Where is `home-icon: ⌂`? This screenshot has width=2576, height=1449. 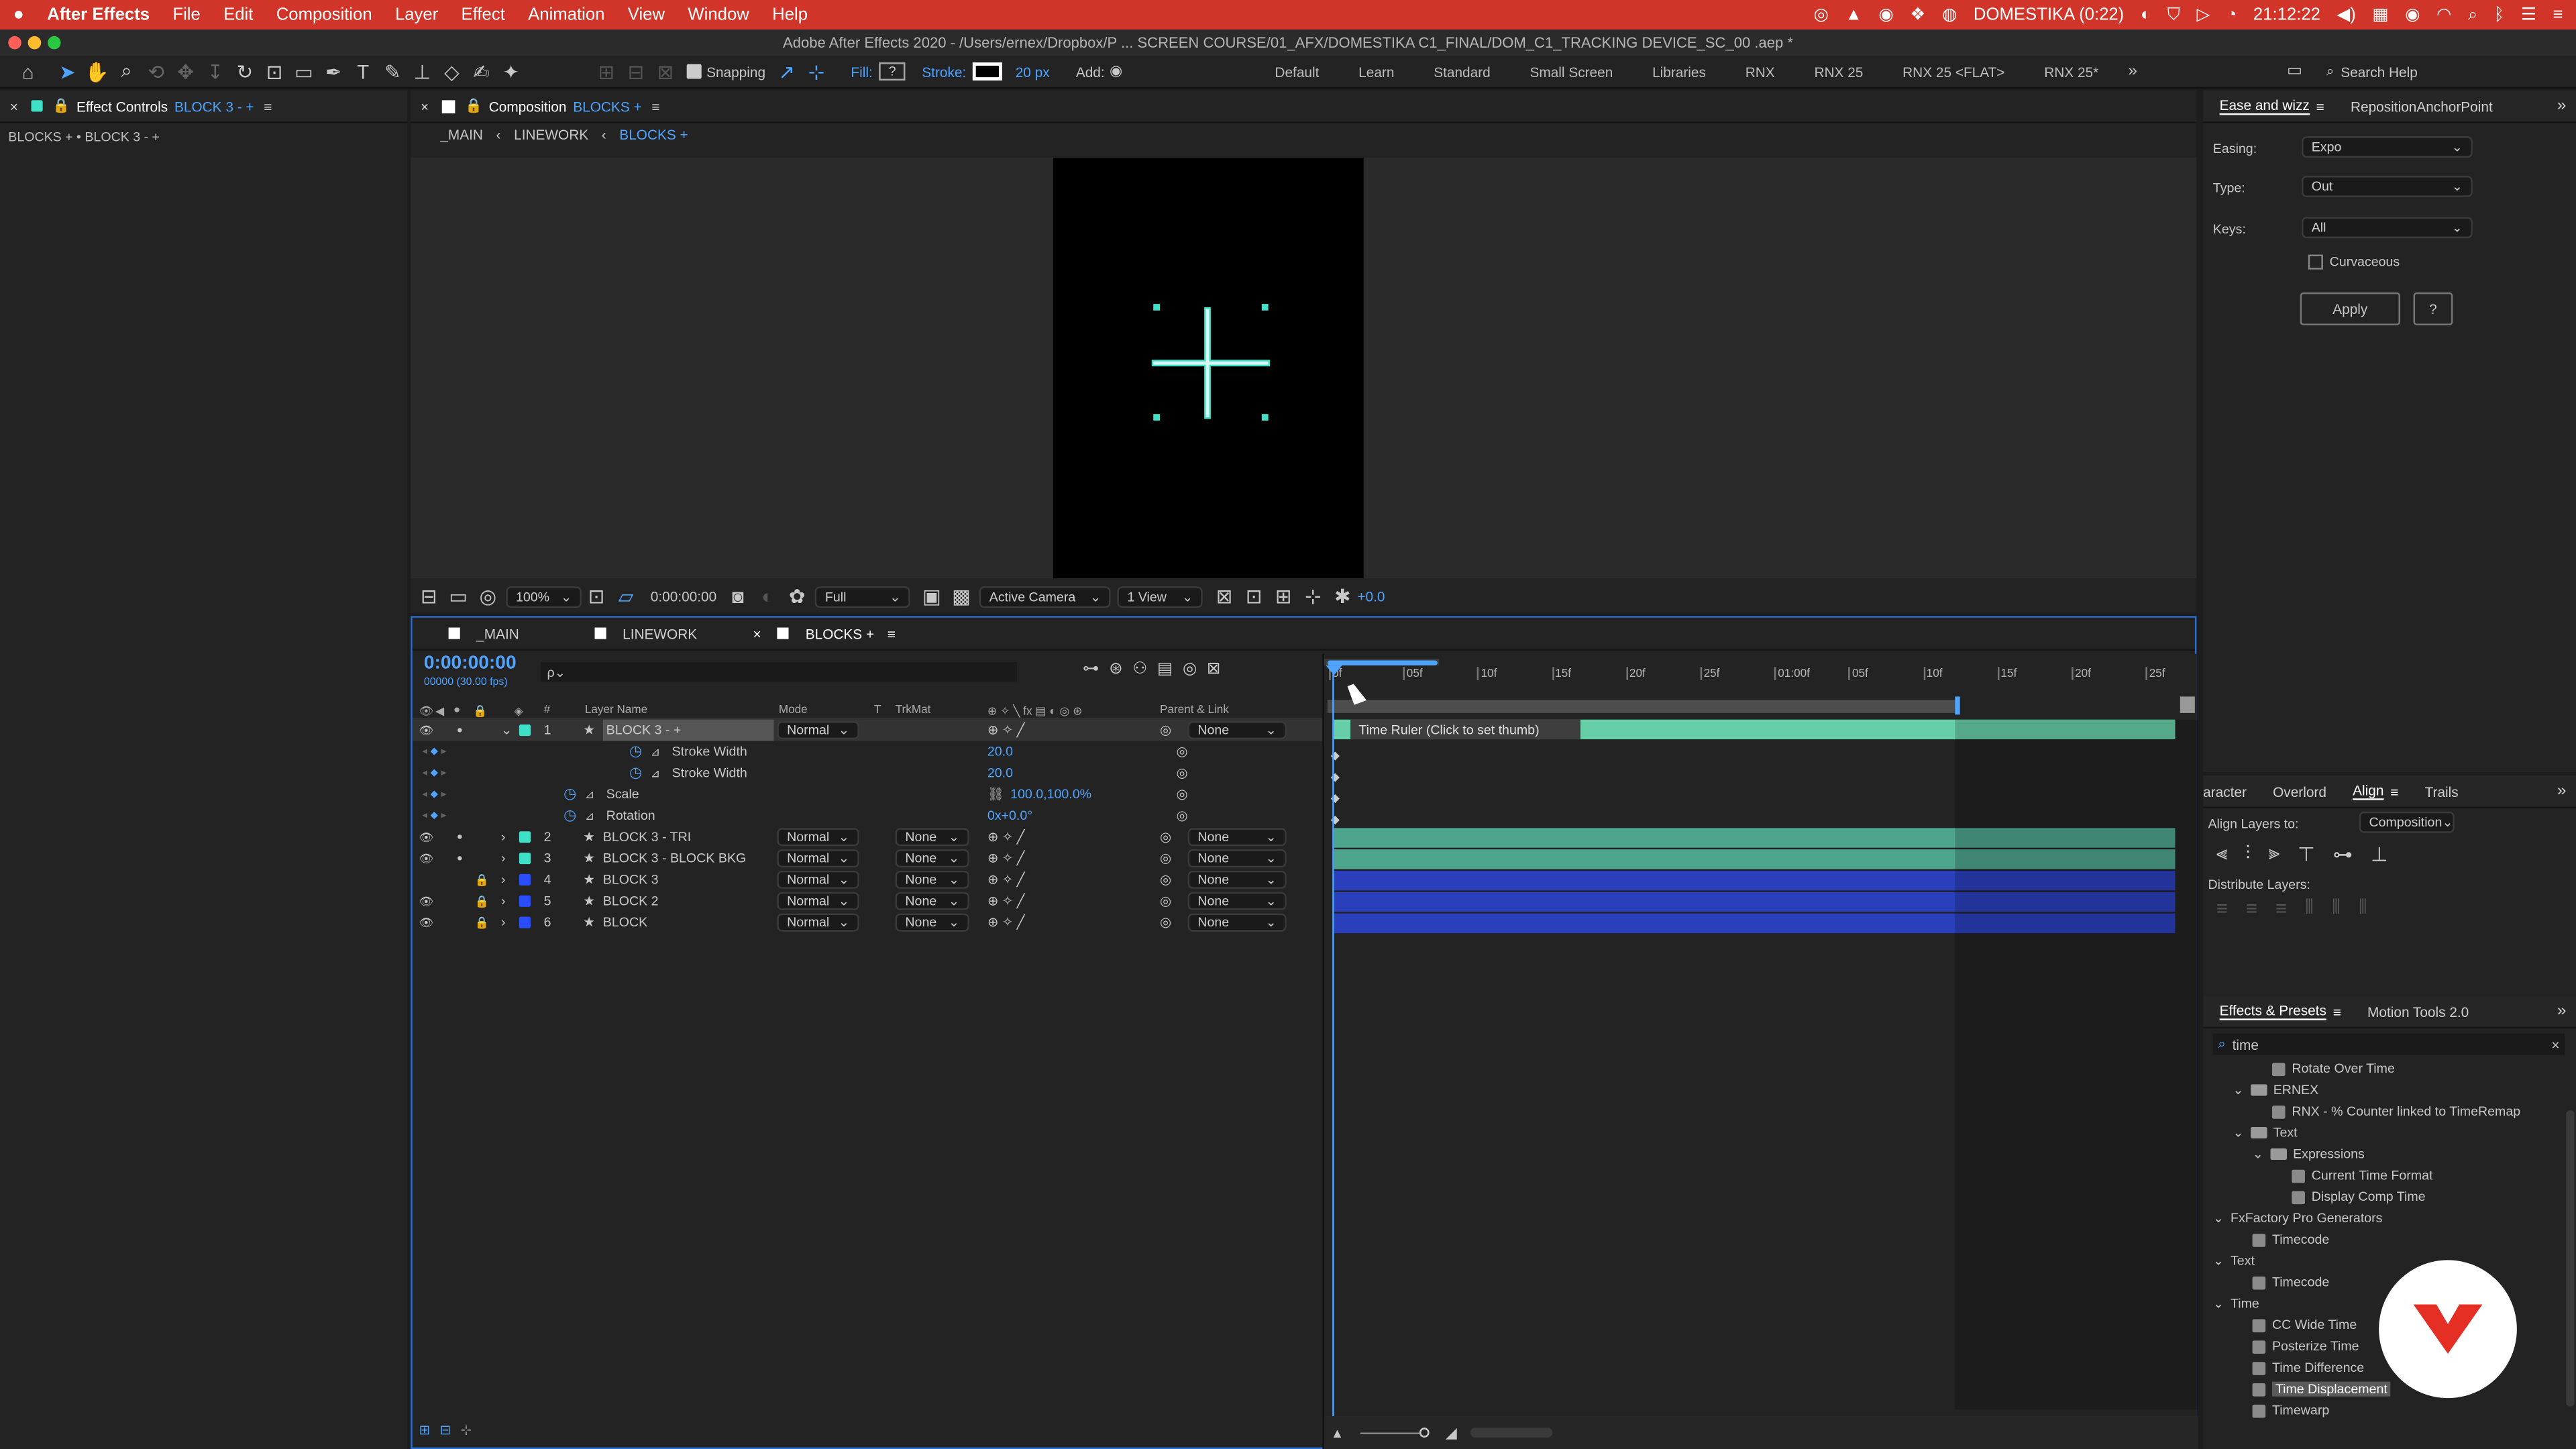
home-icon: ⌂ is located at coordinates (28, 71).